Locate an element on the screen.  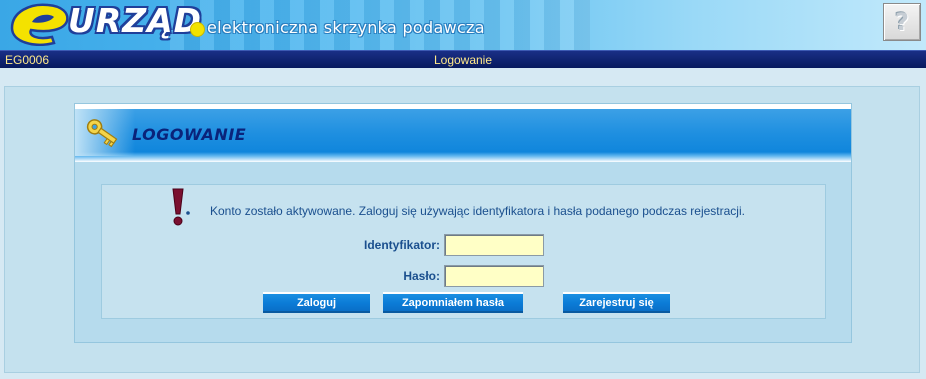
help-icon: ? is located at coordinates (902, 22).